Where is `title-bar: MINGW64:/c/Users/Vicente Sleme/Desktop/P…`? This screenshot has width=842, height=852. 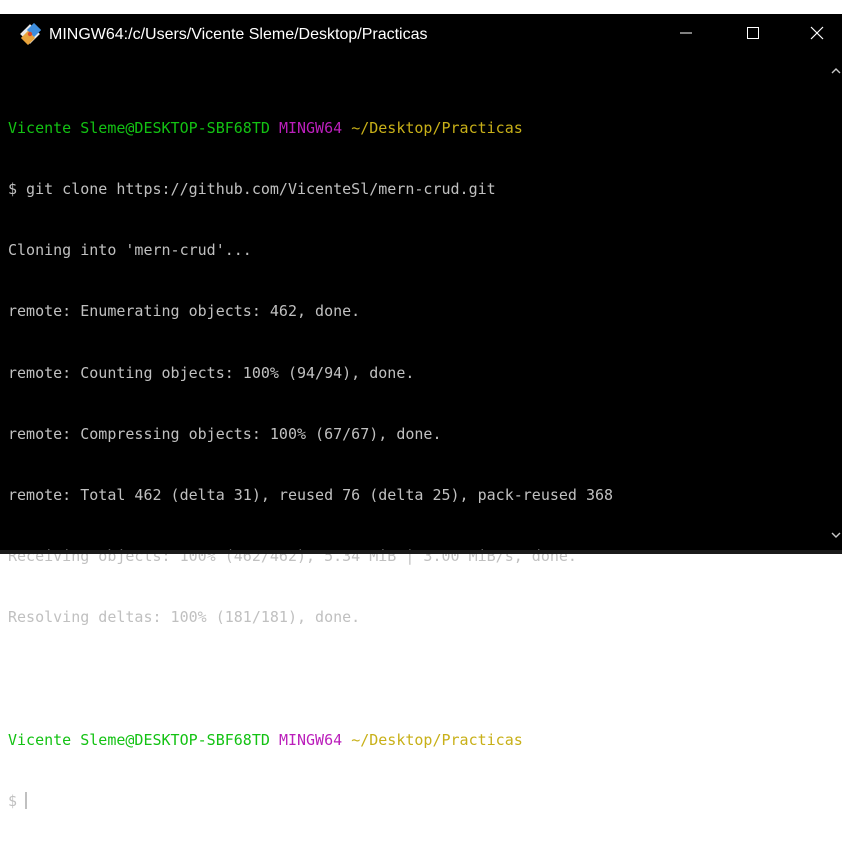
title-bar: MINGW64:/c/Users/Vicente Sleme/Desktop/P… is located at coordinates (421, 35).